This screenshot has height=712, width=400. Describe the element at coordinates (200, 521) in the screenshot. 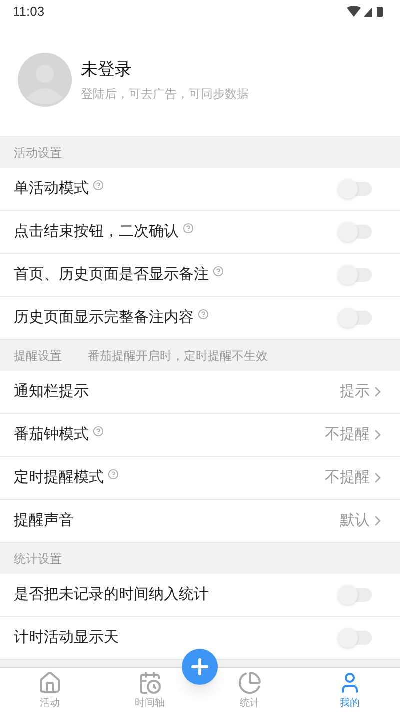

I see `settings-row: 提醒声音 默认` at that location.